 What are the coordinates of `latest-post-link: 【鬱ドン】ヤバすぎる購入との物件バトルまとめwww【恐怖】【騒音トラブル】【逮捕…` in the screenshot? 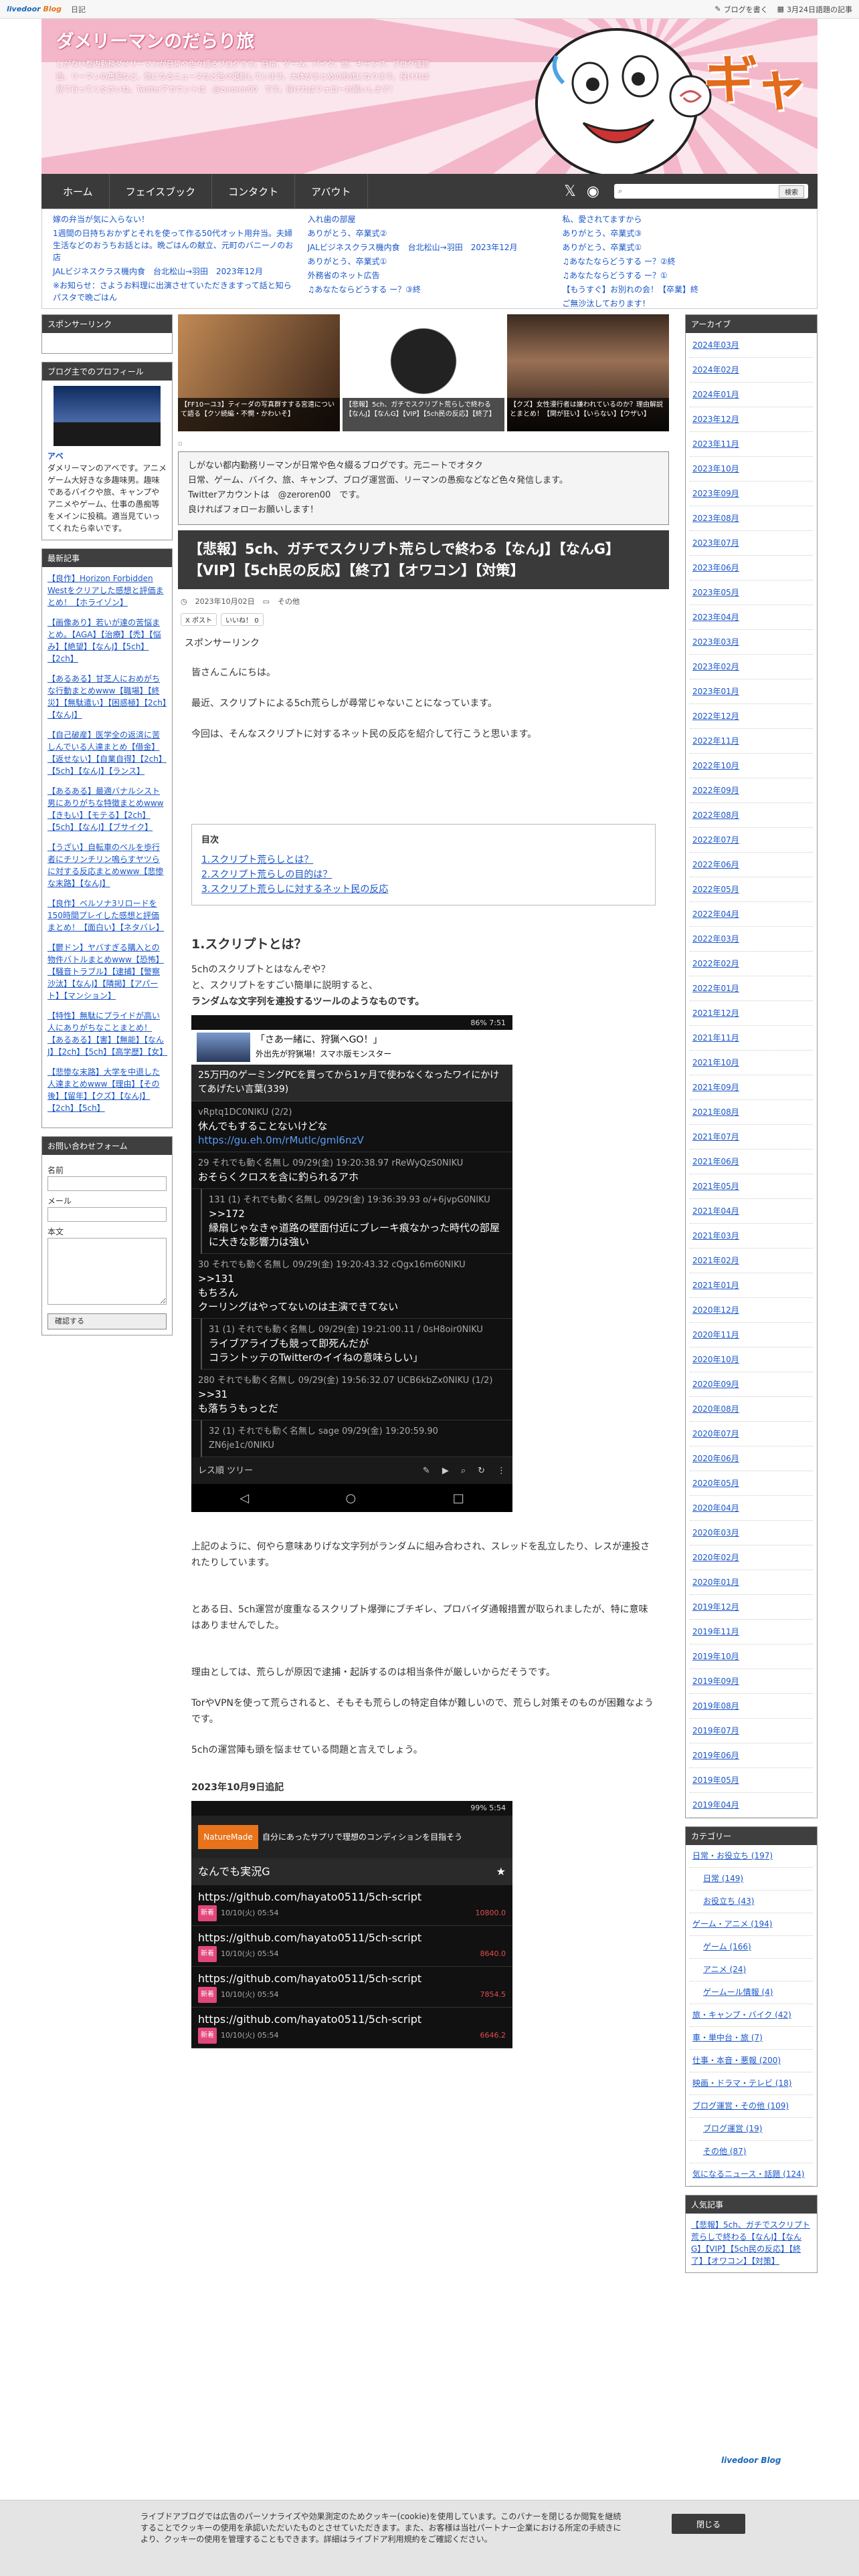 It's located at (107, 972).